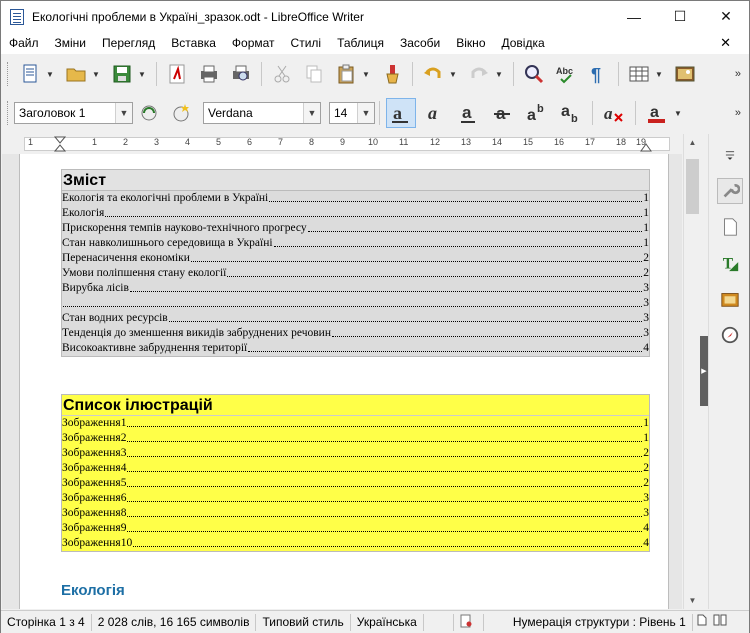  What do you see at coordinates (534, 74) in the screenshot?
I see `find-replace-icon` at bounding box center [534, 74].